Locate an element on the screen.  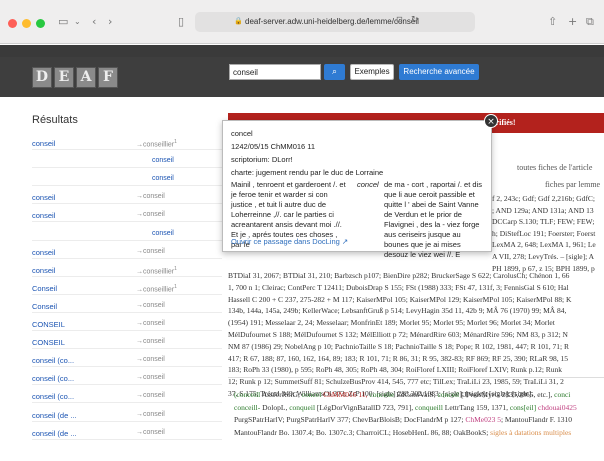
form-segment: chdouai0425 is located at coordinates (557, 407).